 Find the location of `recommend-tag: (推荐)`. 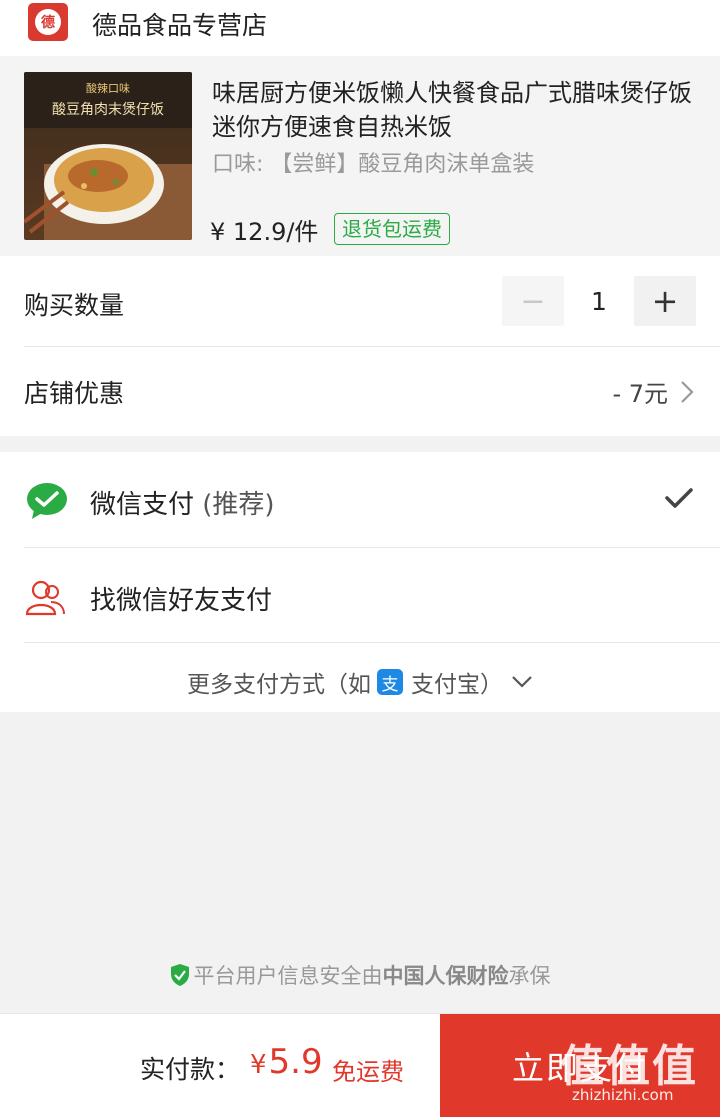

recommend-tag: (推荐) is located at coordinates (238, 505).